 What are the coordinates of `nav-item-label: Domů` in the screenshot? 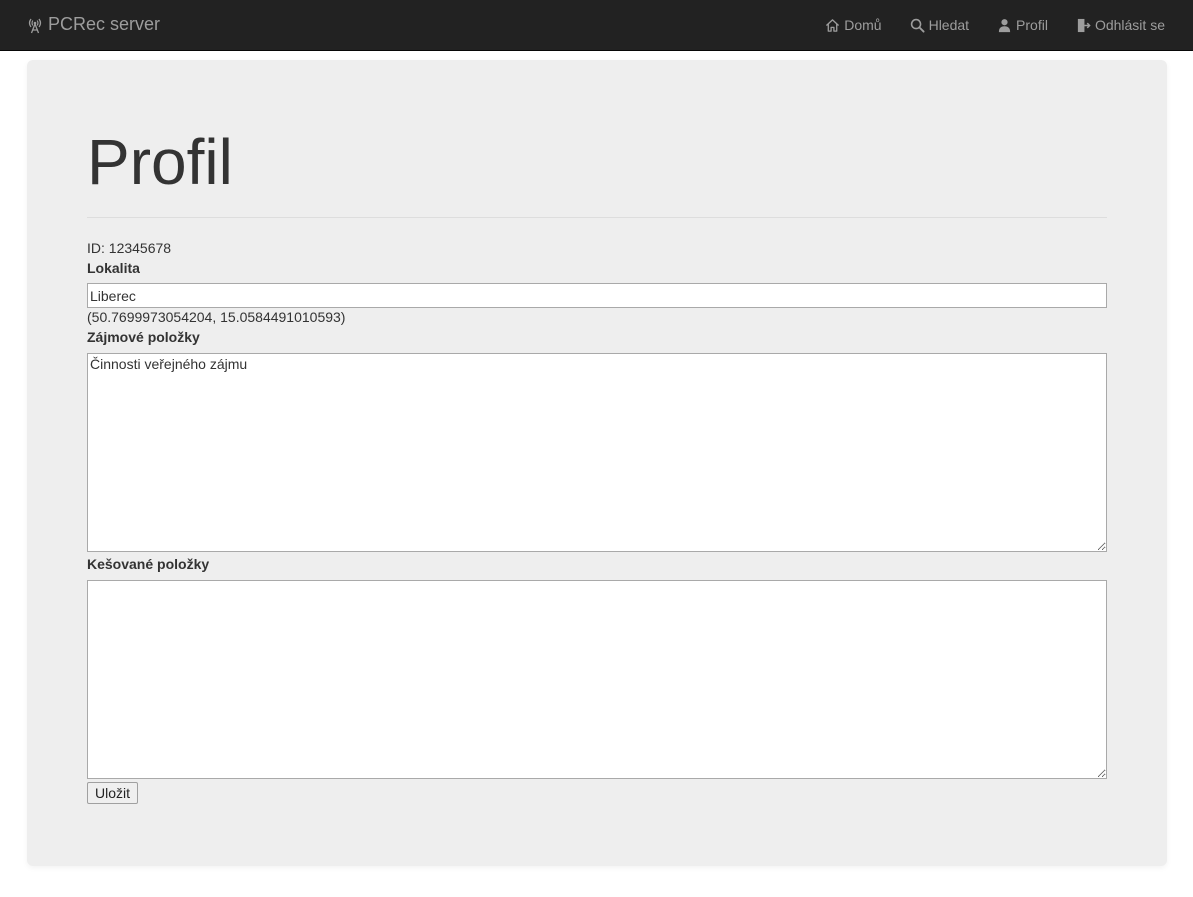 It's located at (863, 25).